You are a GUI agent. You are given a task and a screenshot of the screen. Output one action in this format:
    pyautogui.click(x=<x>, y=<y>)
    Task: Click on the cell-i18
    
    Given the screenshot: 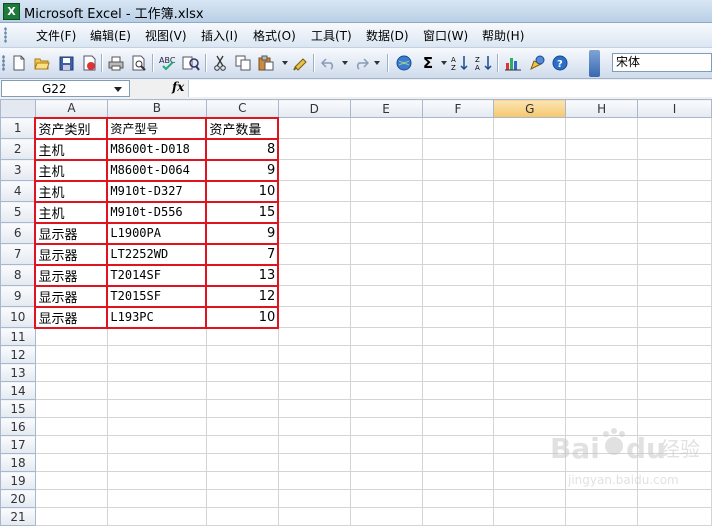 What is the action you would take?
    pyautogui.click(x=674, y=462)
    